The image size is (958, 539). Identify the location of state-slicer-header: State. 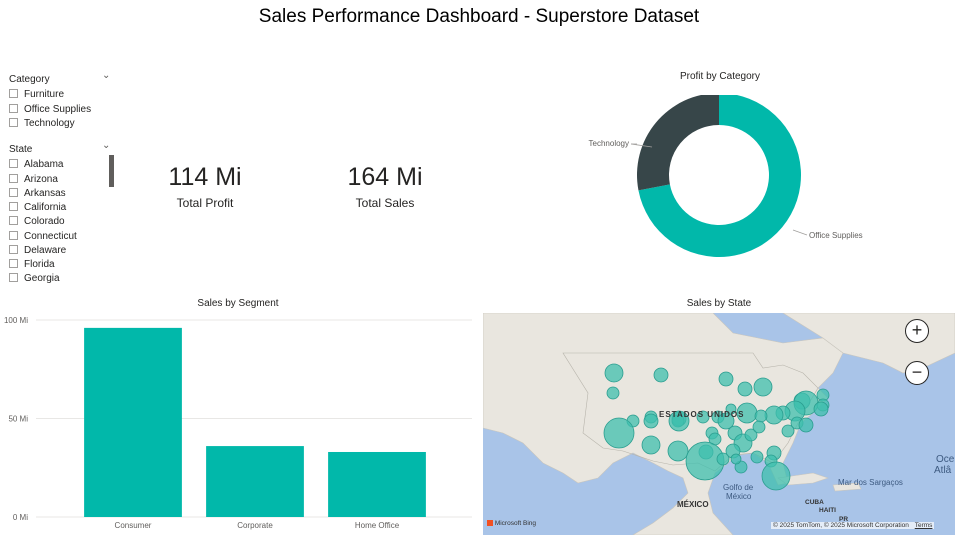
(21, 149).